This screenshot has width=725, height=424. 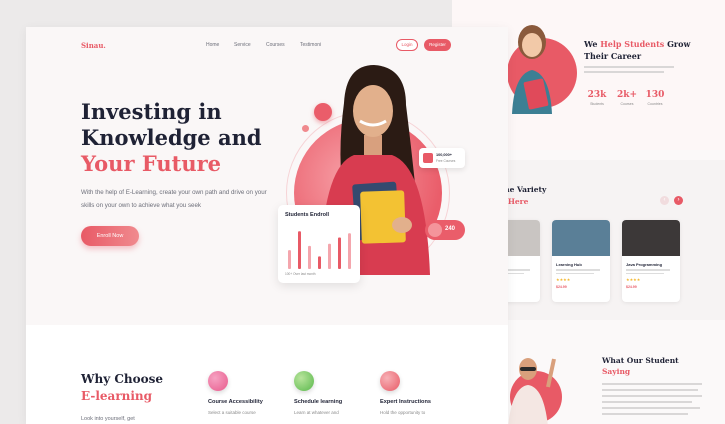 What do you see at coordinates (390, 381) in the screenshot?
I see `instructor-icon` at bounding box center [390, 381].